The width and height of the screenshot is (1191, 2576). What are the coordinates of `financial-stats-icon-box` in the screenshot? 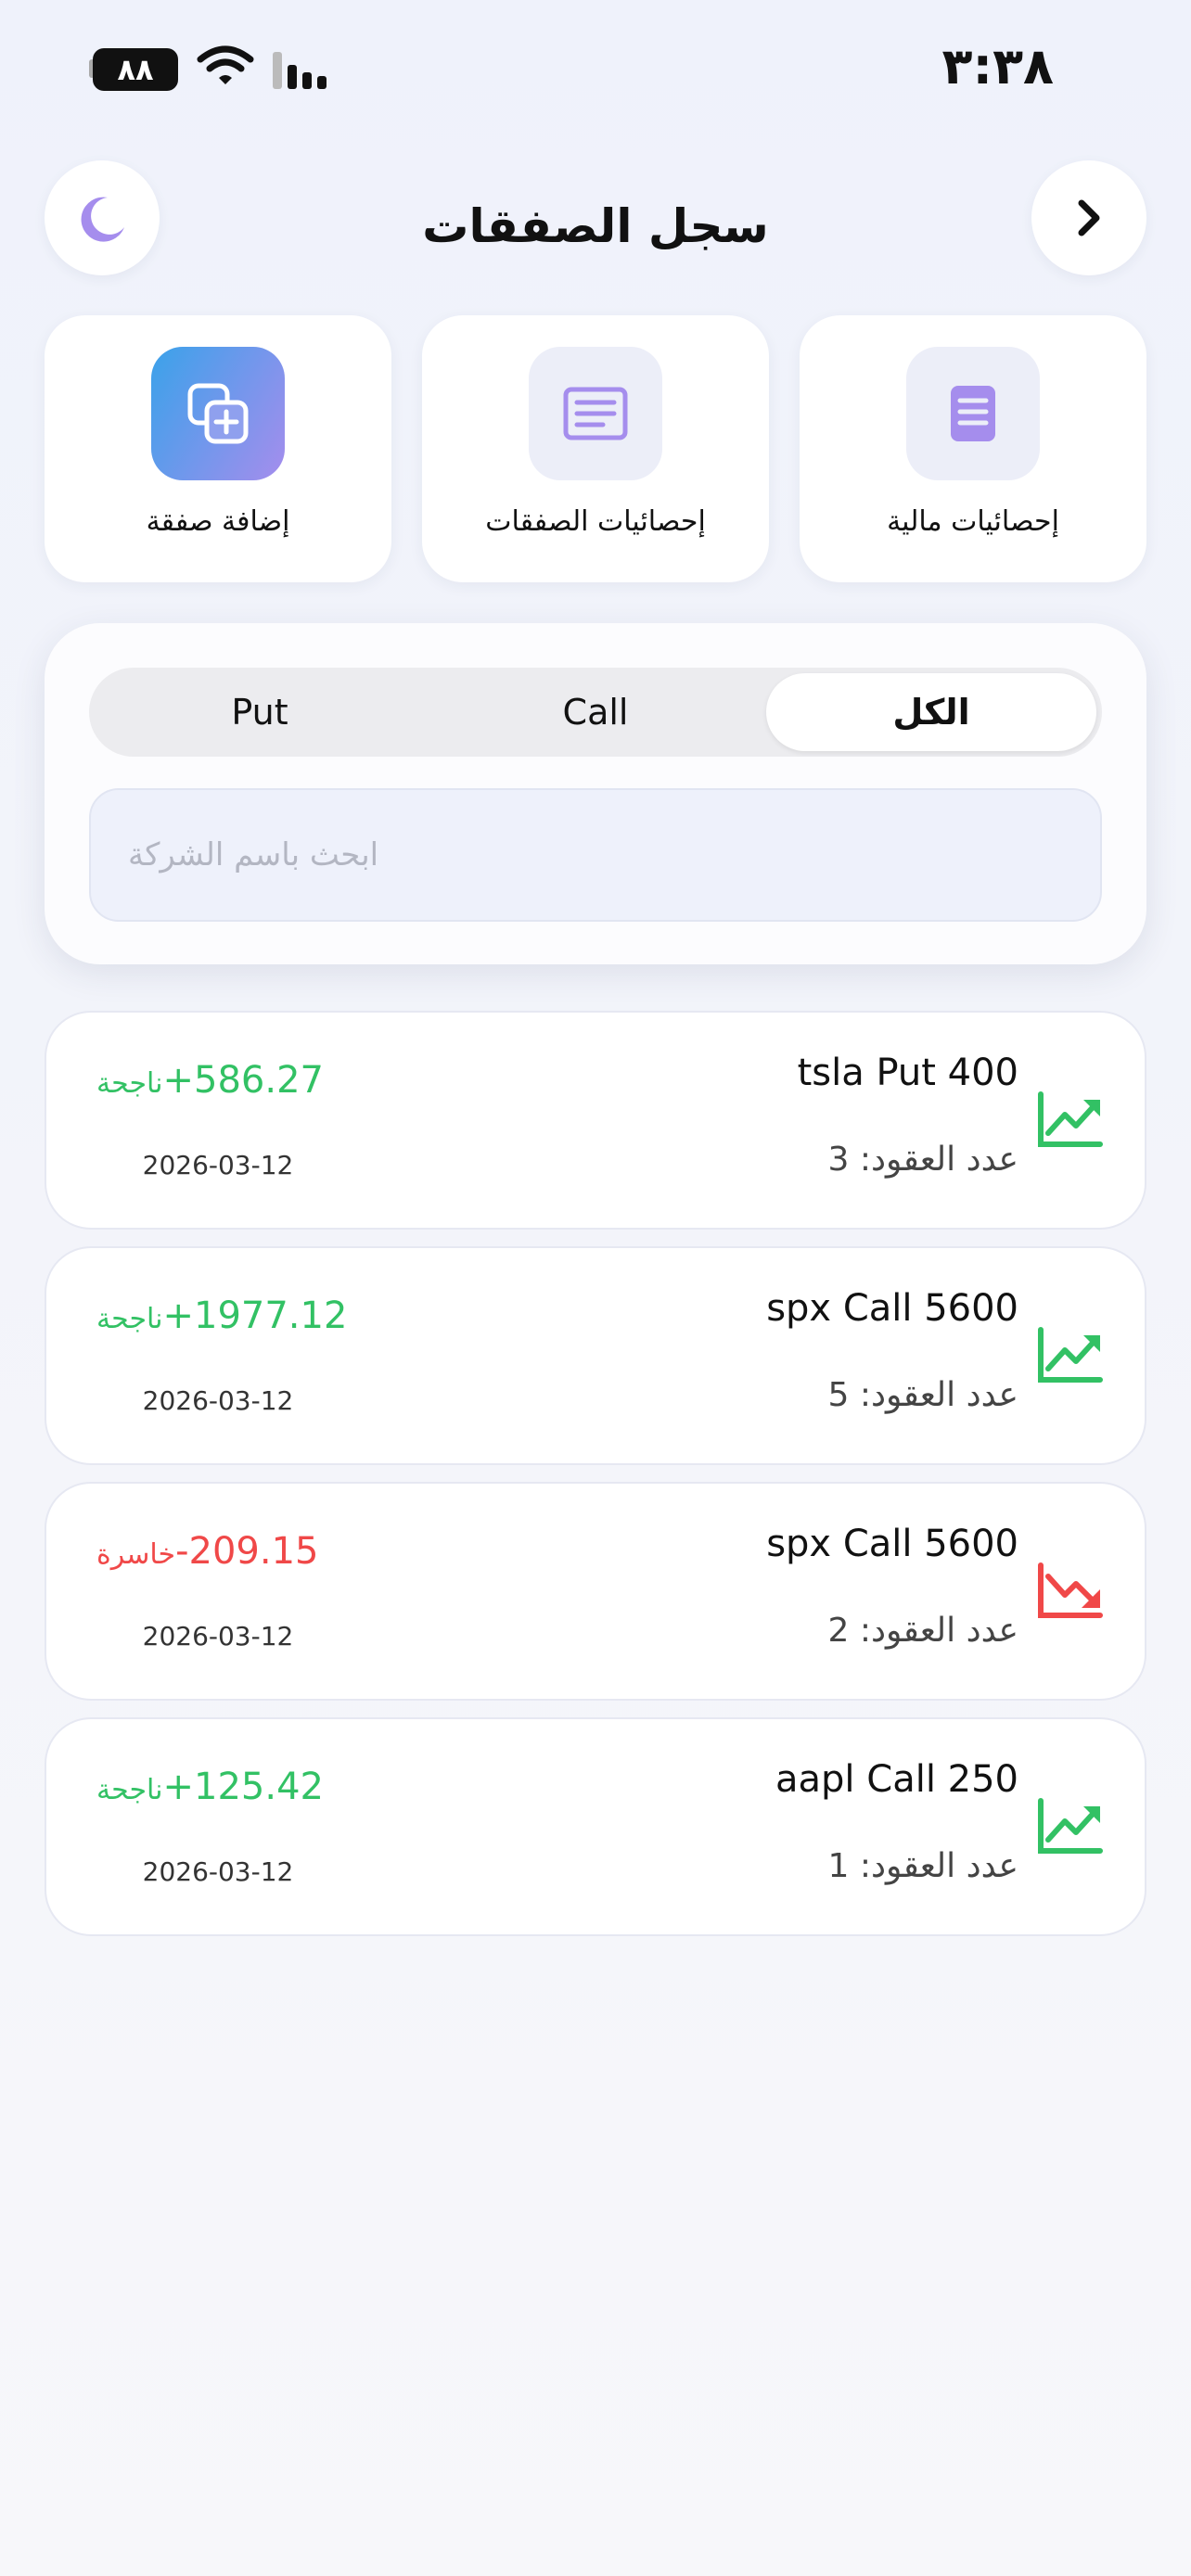 It's located at (973, 413).